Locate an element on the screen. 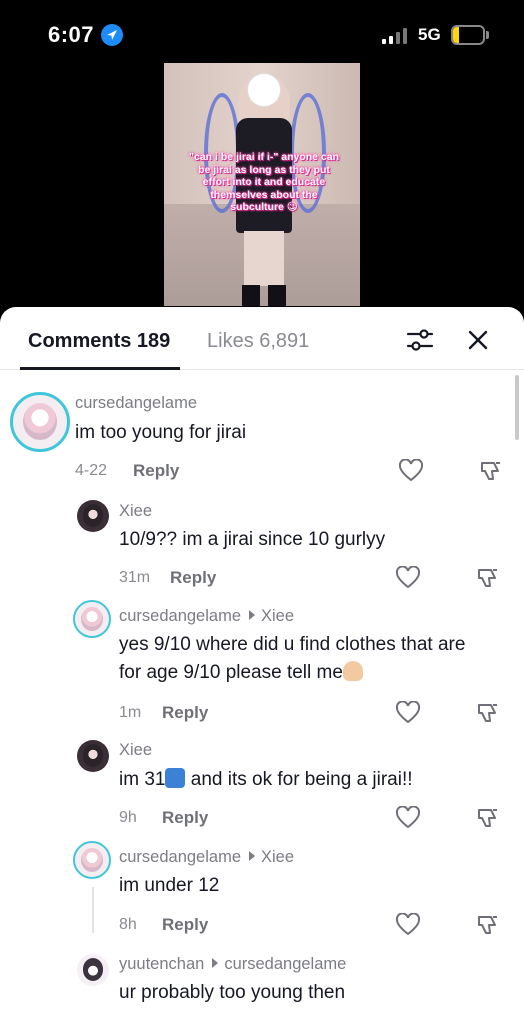  reply-to-text: cursedangelame is located at coordinates (285, 964).